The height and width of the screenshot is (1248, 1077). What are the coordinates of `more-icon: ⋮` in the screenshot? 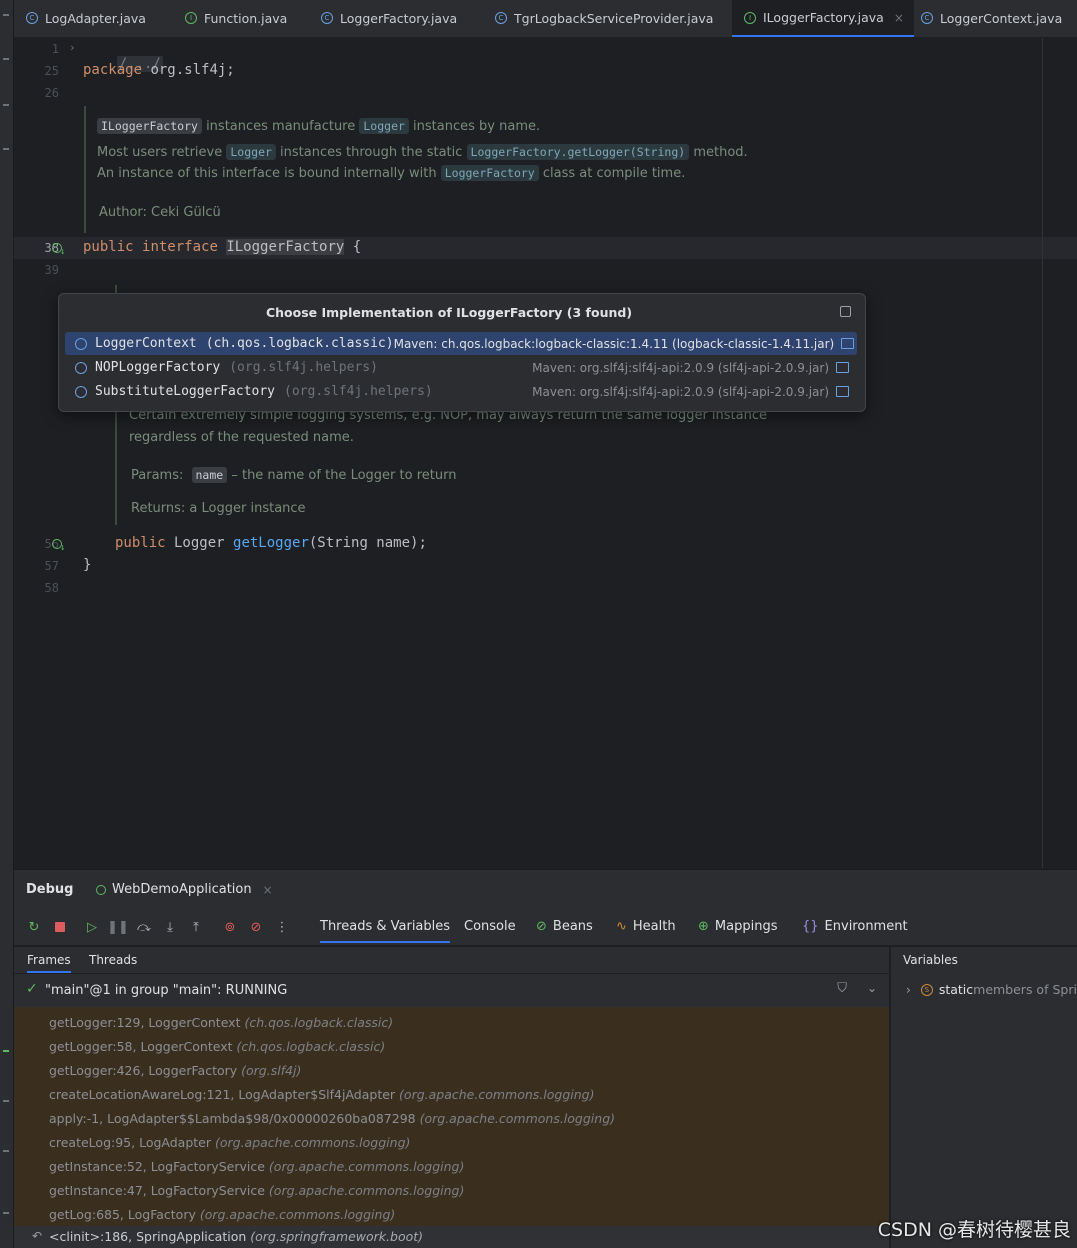 It's located at (282, 927).